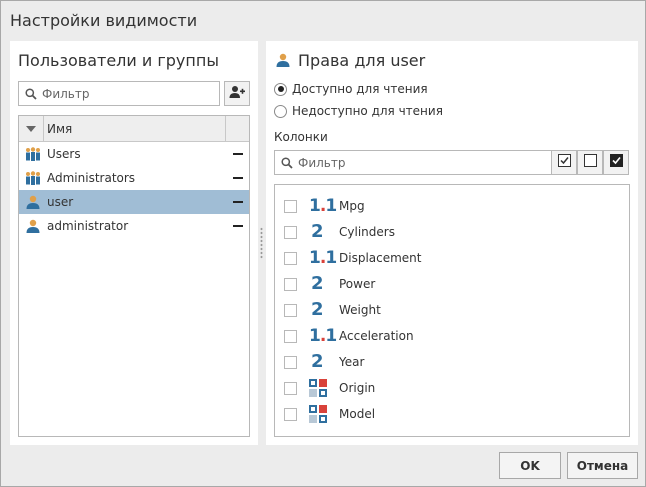  I want to click on checkbox-filled-icon, so click(616, 162).